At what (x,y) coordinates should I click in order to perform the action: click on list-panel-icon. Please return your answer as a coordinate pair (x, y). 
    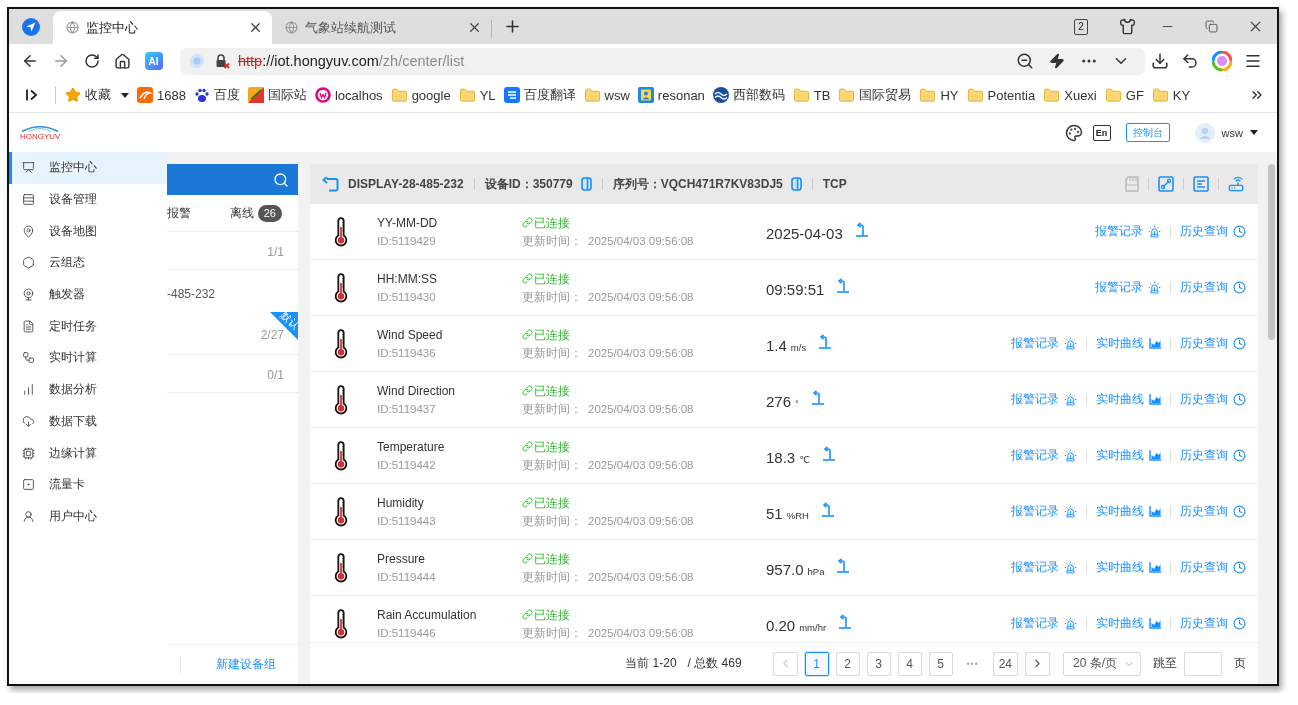
    Looking at the image, I should click on (1201, 184).